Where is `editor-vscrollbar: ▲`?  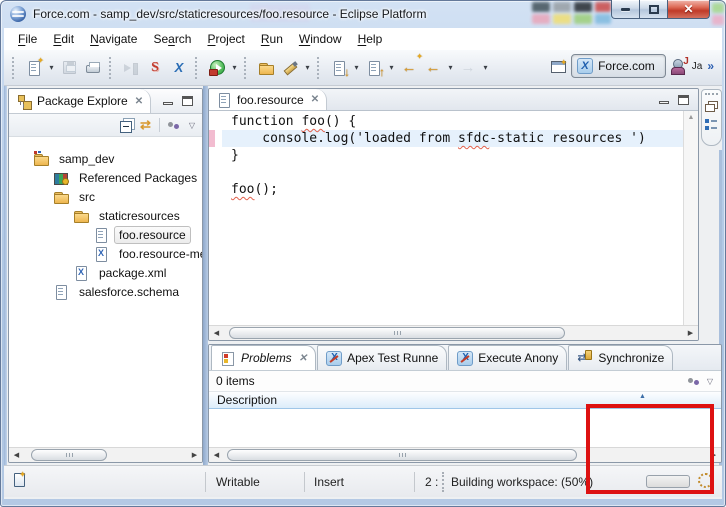
editor-vscrollbar: ▲ is located at coordinates (690, 218).